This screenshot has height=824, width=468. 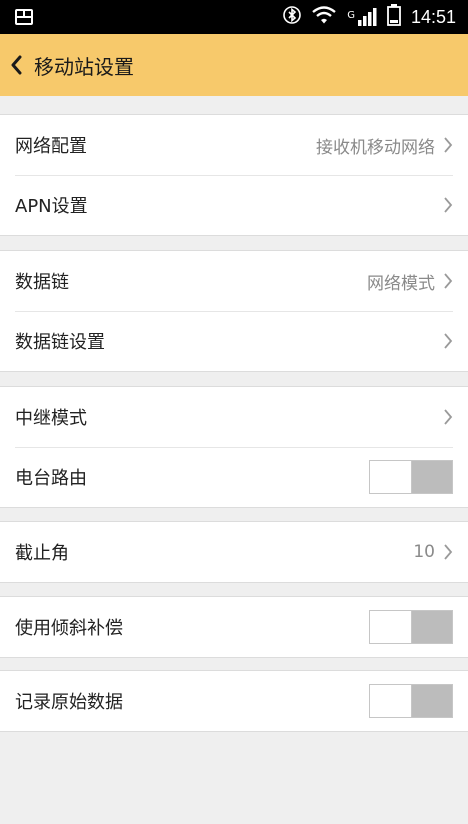 I want to click on setting-label: 数据链设置, so click(x=60, y=342).